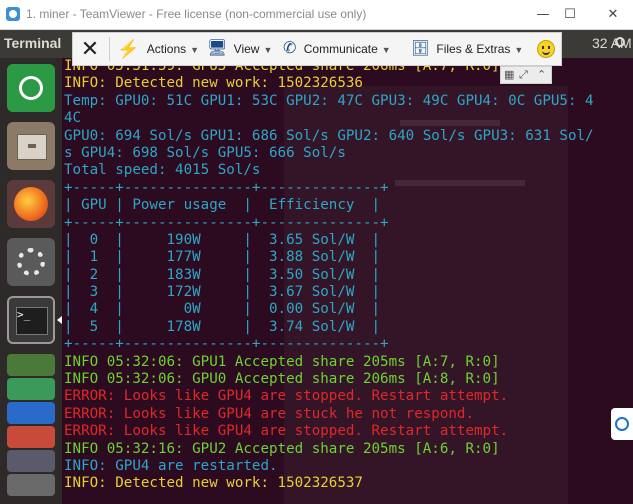 This screenshot has height=504, width=633. I want to click on view-menu: 🖥 View ▼, so click(239, 49).